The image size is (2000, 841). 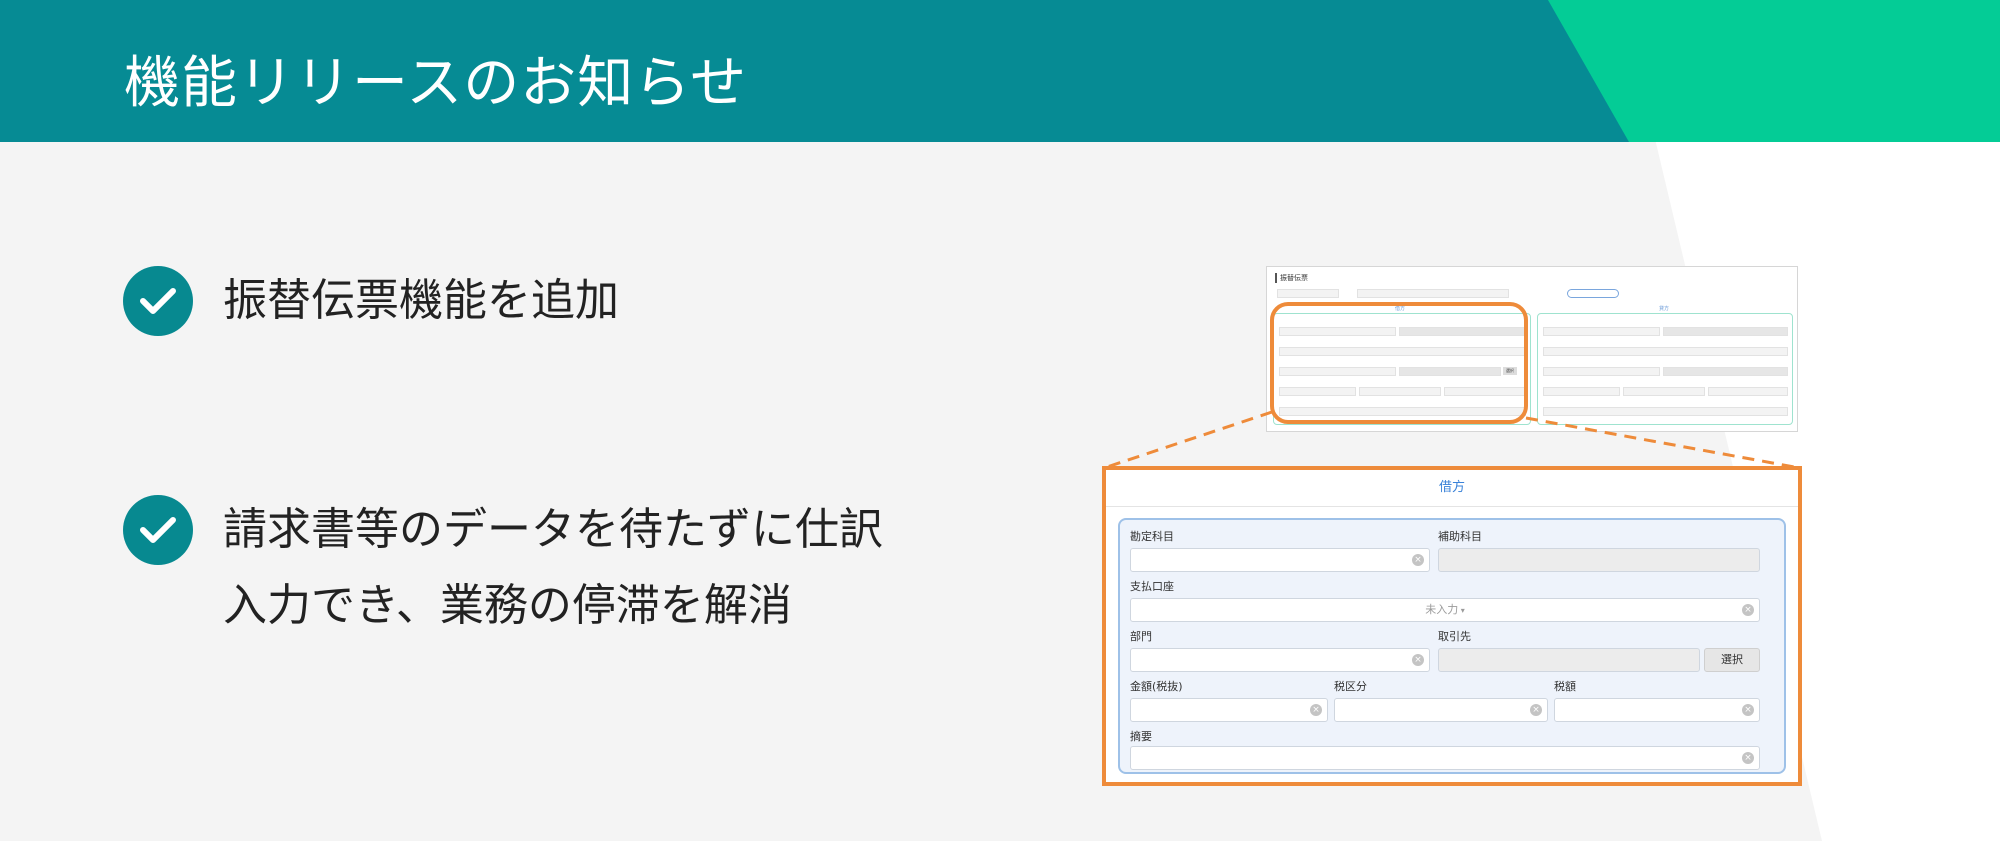 I want to click on partner-label: 取引先, so click(x=1454, y=636).